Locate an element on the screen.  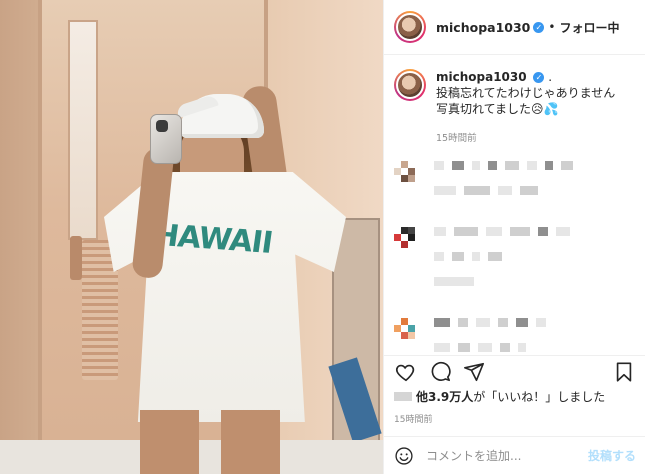
comment-form: 投稿する is located at coordinates (514, 455).